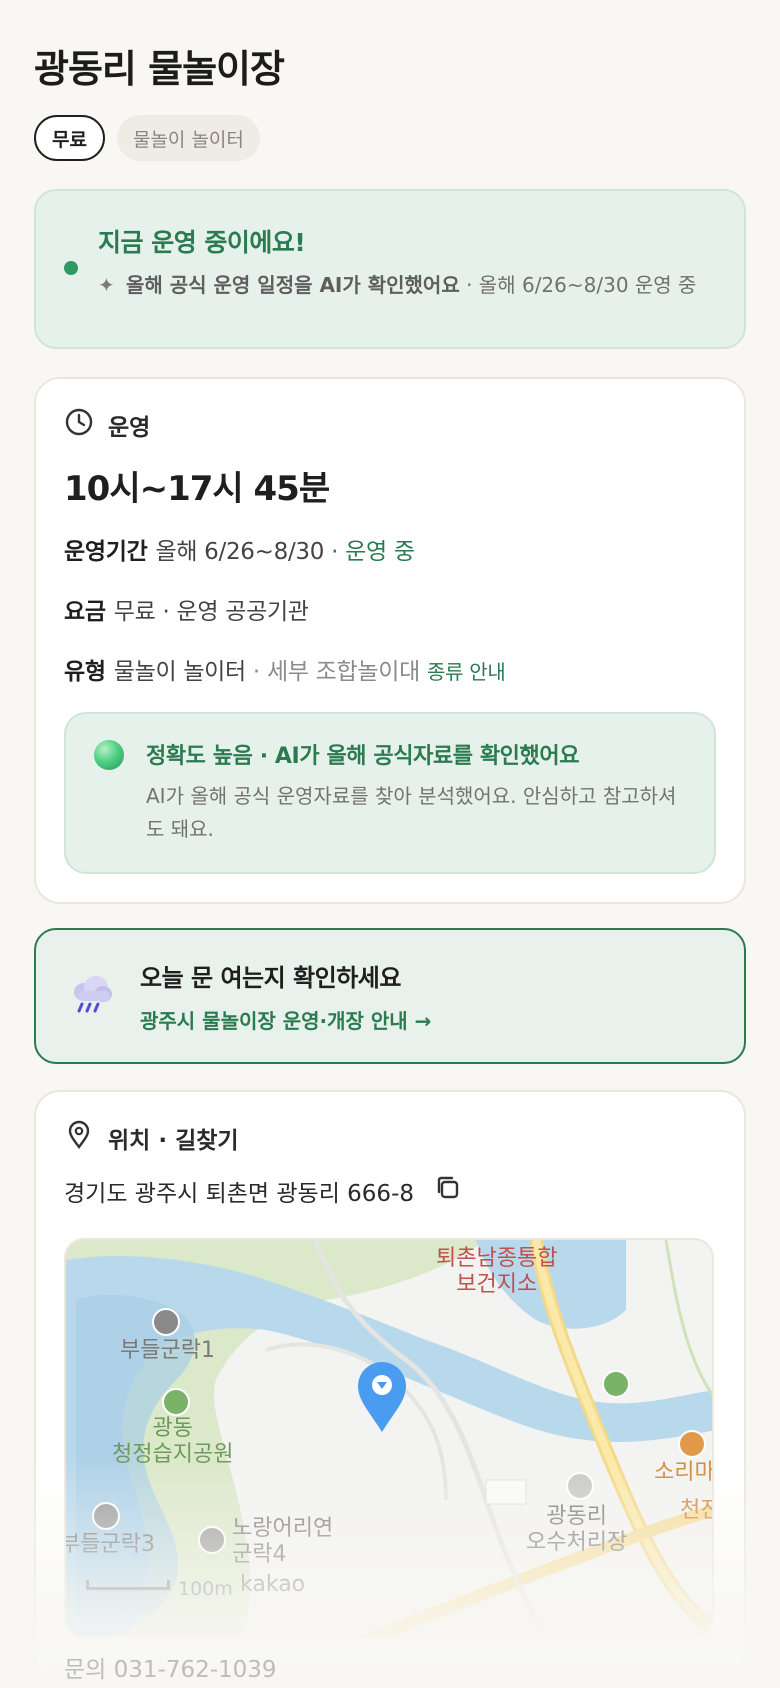 The width and height of the screenshot is (780, 1688). Describe the element at coordinates (332, 672) in the screenshot. I see `type-detail: · 세부 조합놀이대` at that location.